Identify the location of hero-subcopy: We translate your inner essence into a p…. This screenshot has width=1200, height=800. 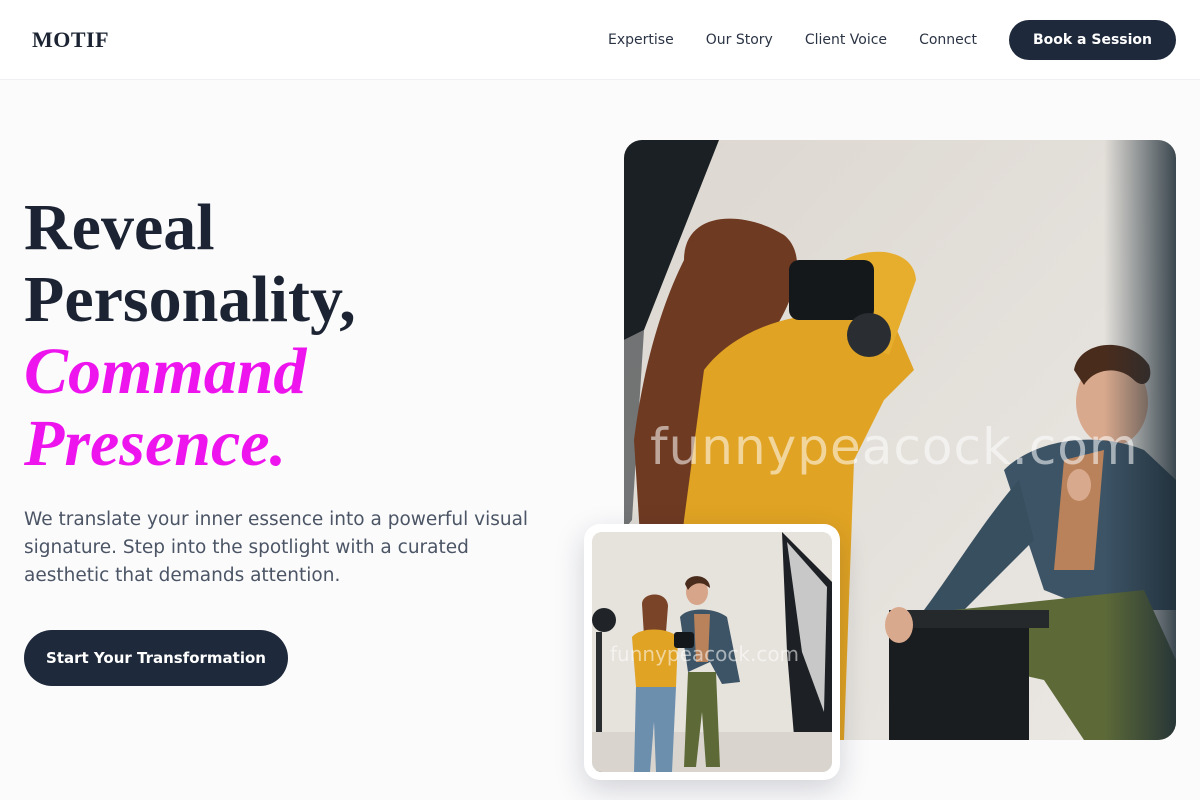
(276, 547).